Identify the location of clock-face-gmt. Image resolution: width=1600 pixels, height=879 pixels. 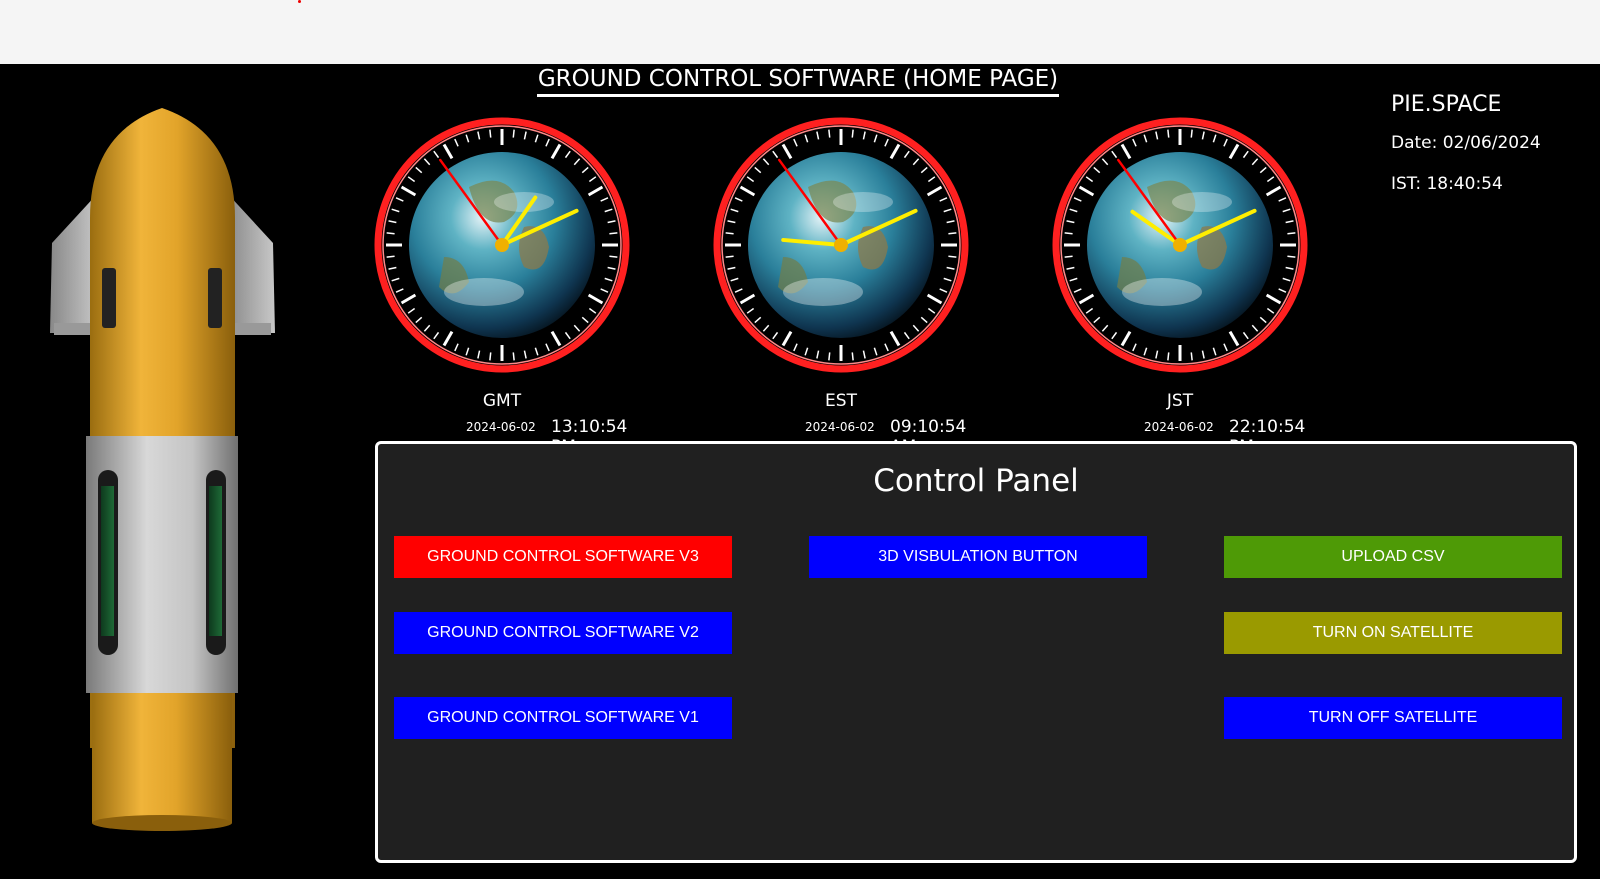
(502, 245).